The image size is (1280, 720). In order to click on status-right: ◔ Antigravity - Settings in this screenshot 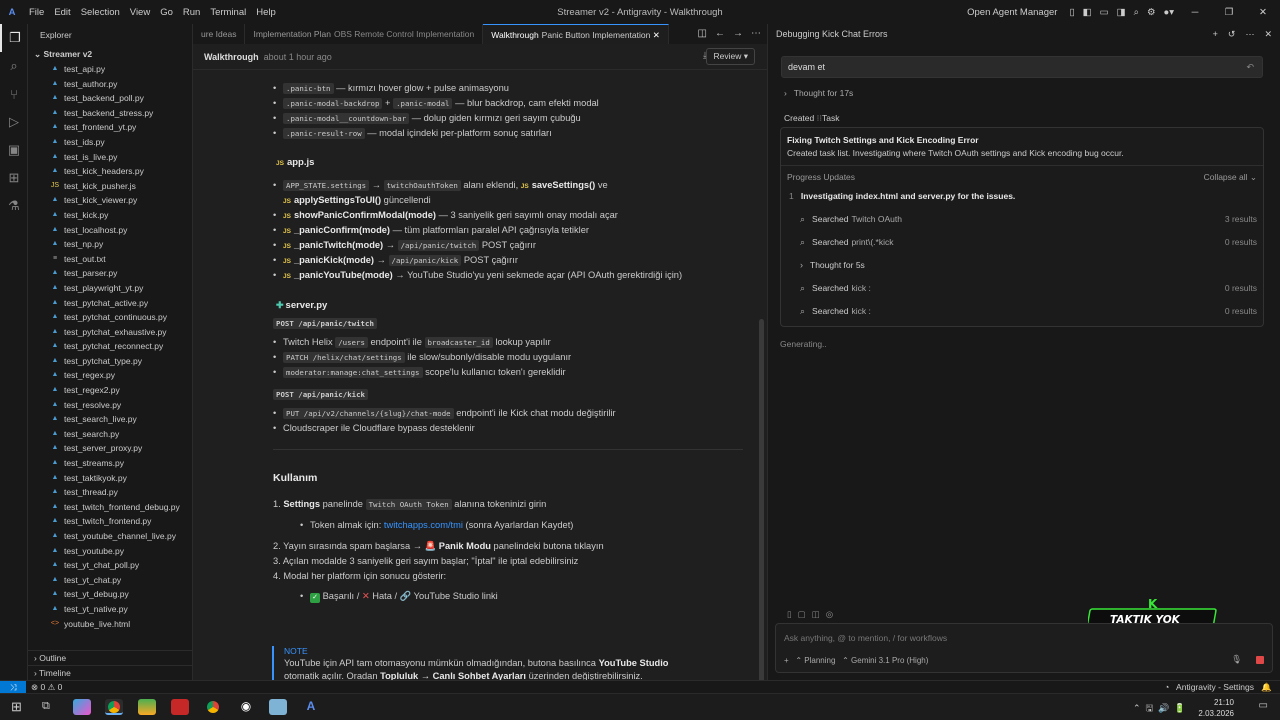, I will do `click(1209, 687)`.